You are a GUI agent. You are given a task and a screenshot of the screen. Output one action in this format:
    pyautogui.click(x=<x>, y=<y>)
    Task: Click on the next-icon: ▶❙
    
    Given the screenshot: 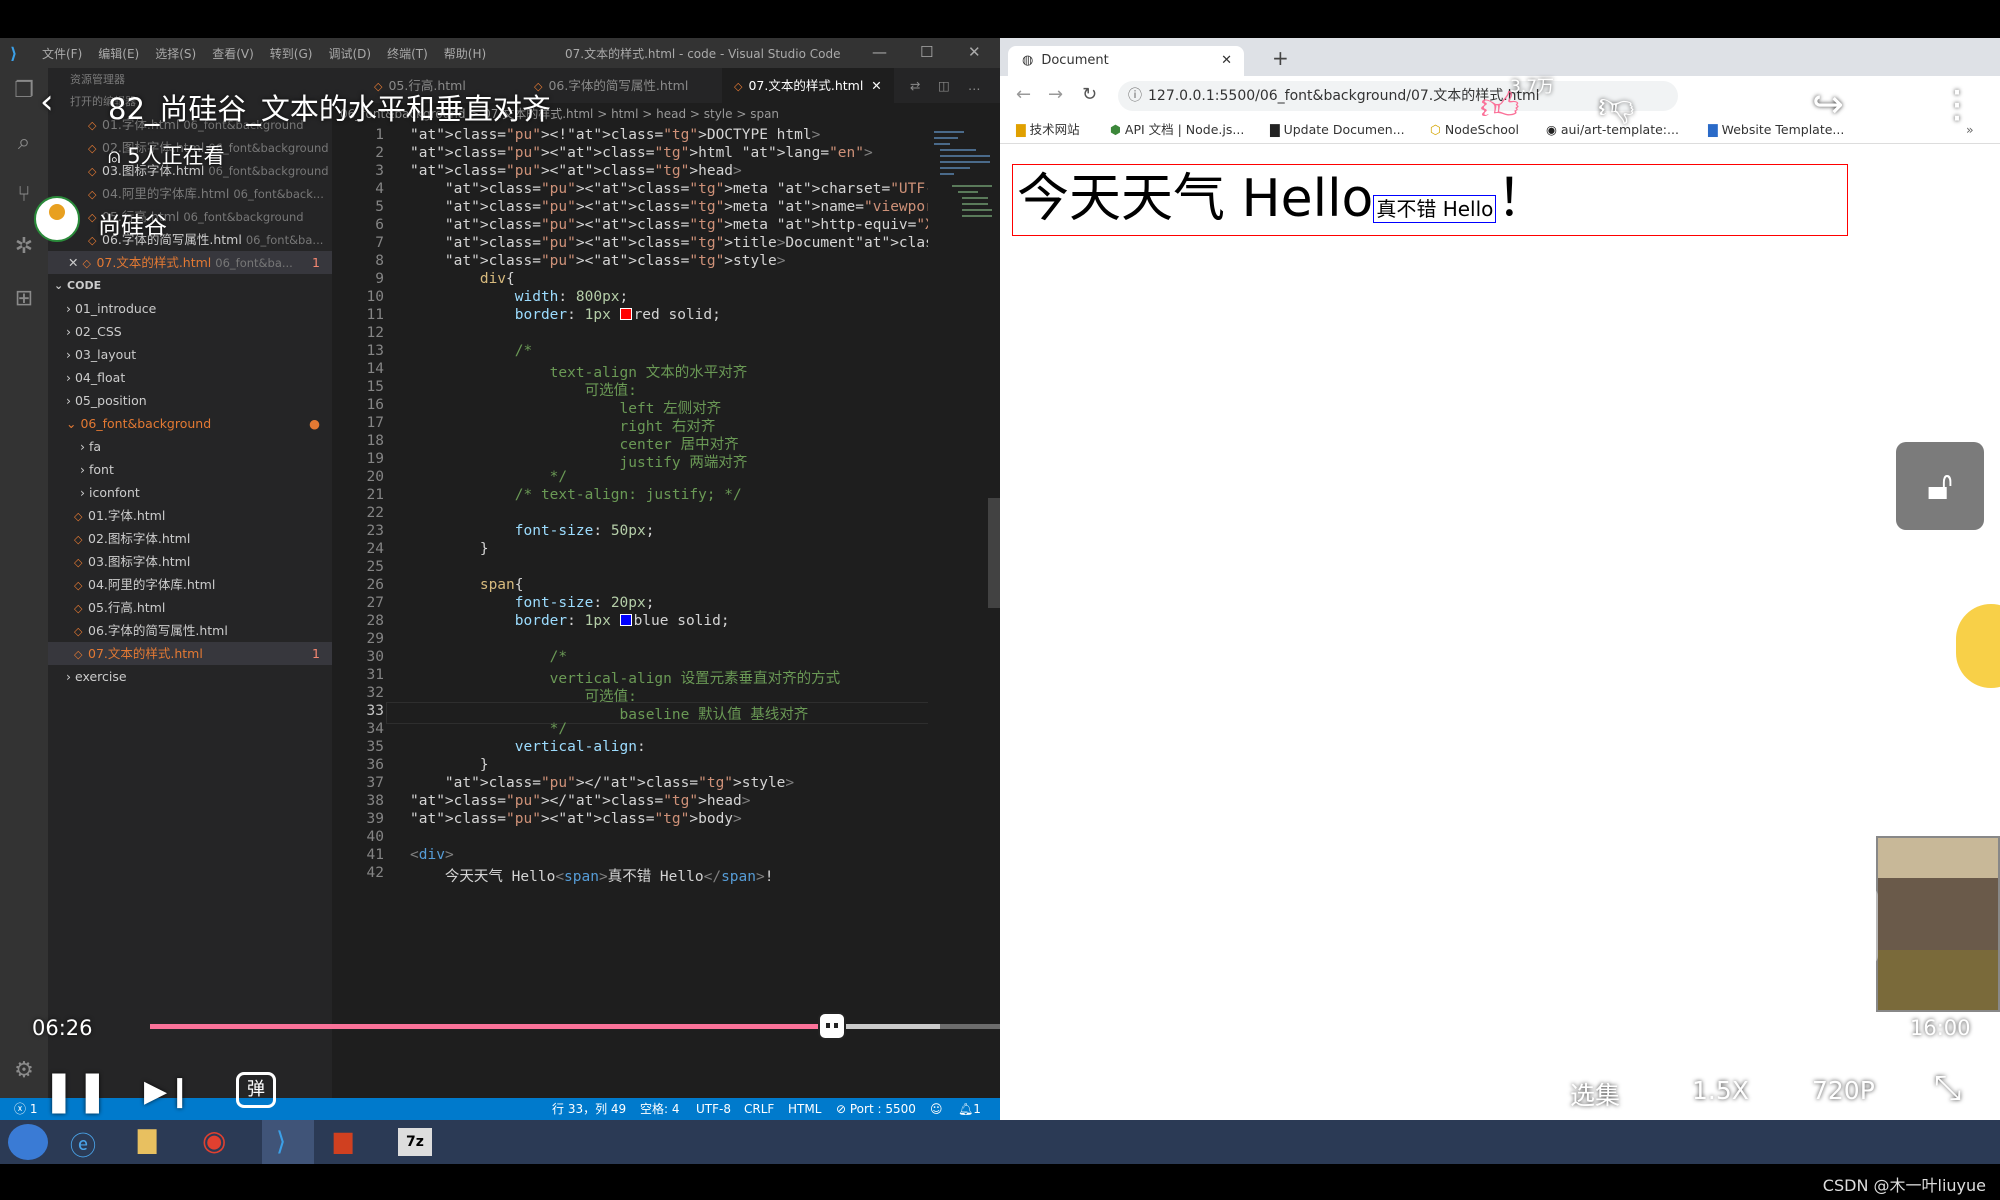 What is the action you would take?
    pyautogui.click(x=168, y=1091)
    